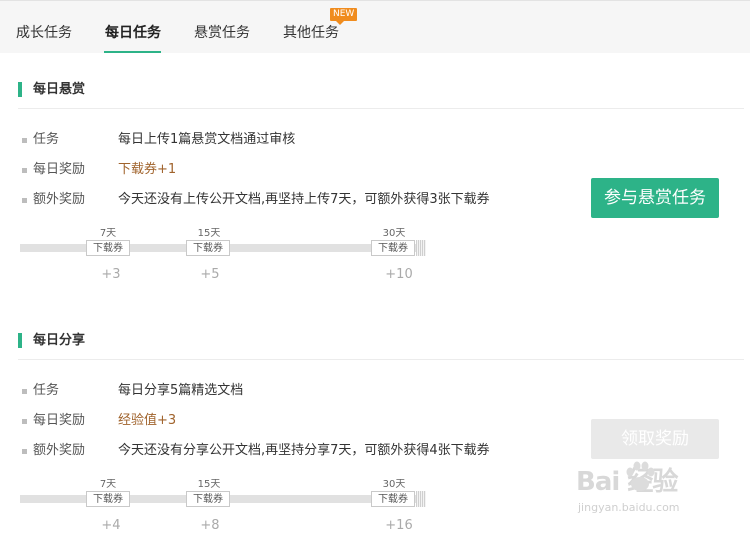 This screenshot has height=534, width=750. I want to click on extra-reward-value: 今天还没有上传公开文档,再坚持上传7天，可额外获得3张下载券, so click(304, 199).